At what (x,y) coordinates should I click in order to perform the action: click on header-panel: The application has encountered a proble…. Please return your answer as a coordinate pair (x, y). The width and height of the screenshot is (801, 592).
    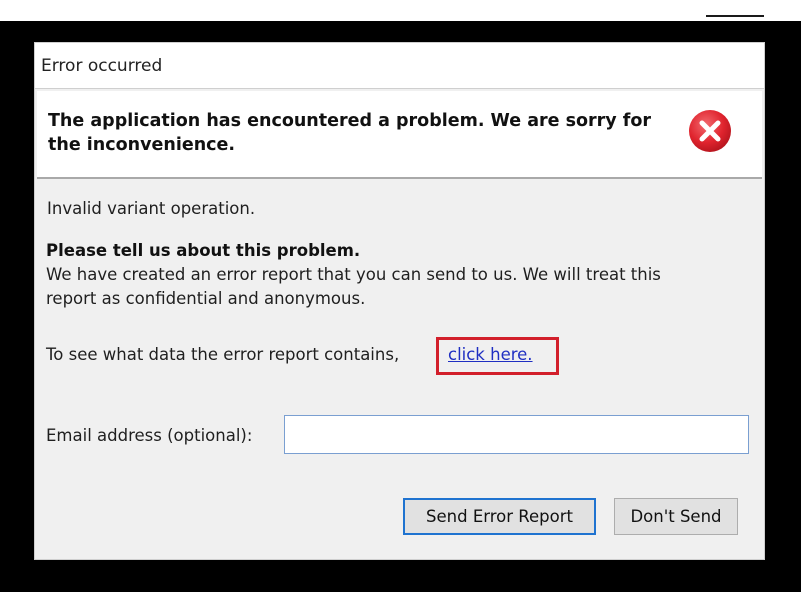
    Looking at the image, I should click on (399, 135).